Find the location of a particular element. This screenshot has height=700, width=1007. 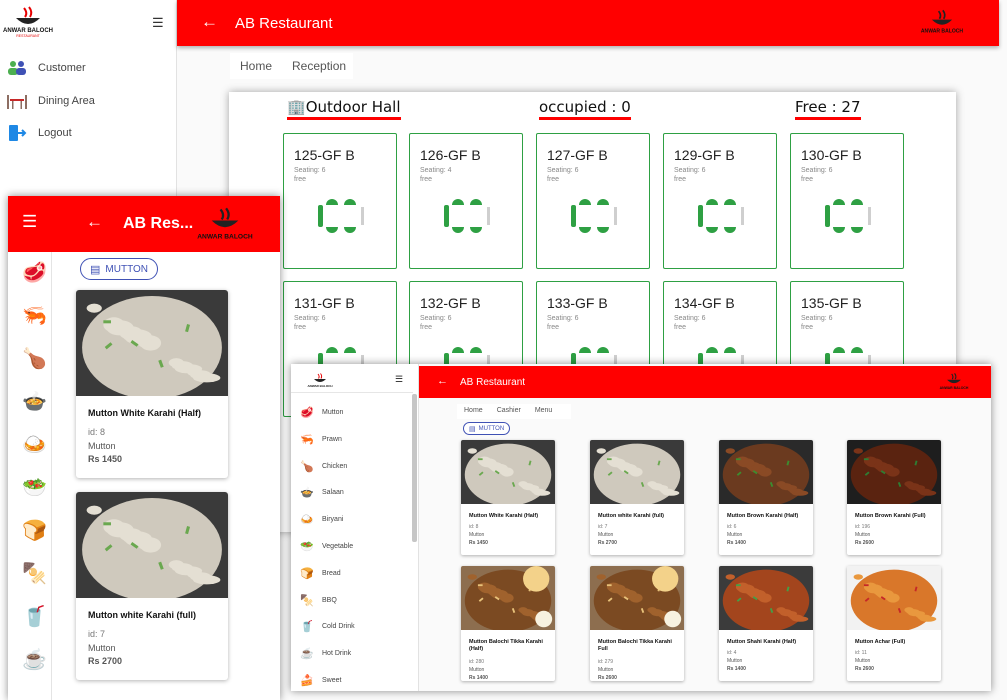

sidebar-item-logout: Logout is located at coordinates (39, 133).